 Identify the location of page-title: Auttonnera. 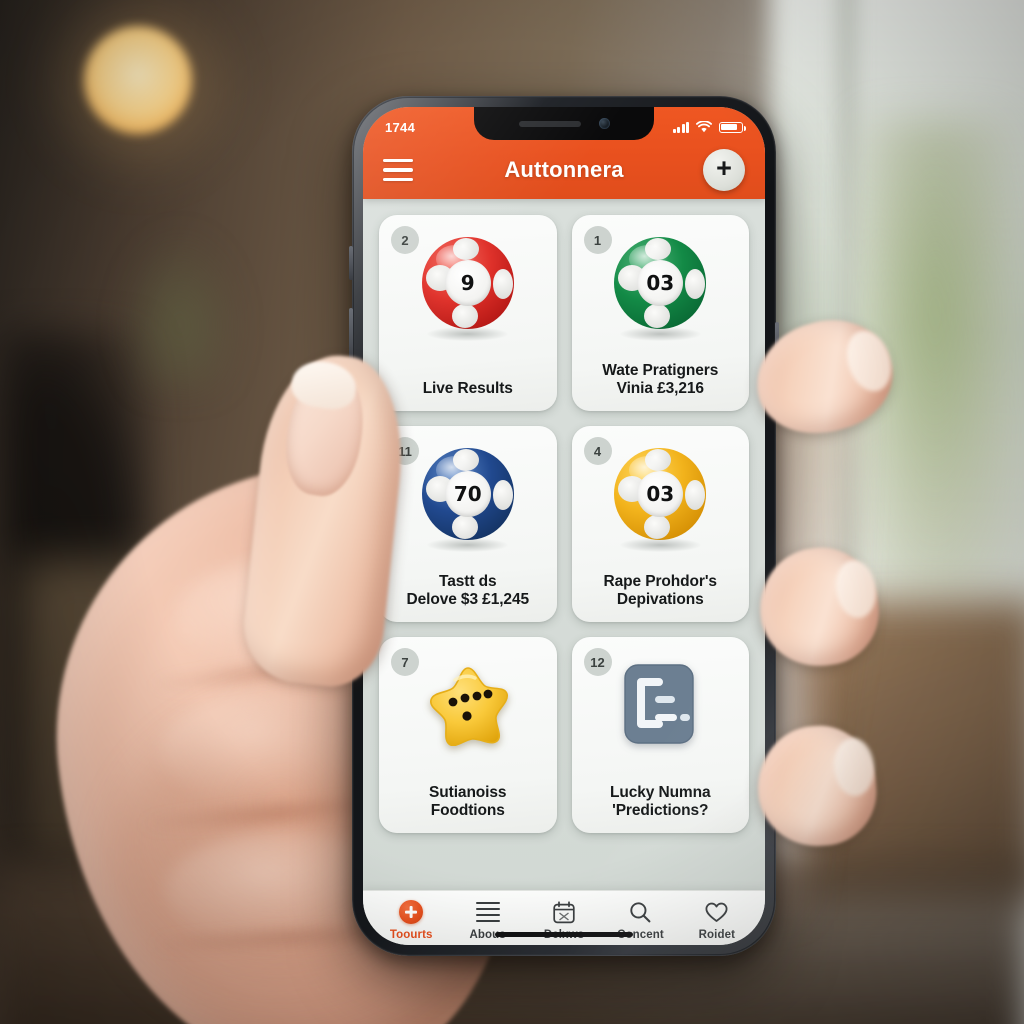
(564, 169).